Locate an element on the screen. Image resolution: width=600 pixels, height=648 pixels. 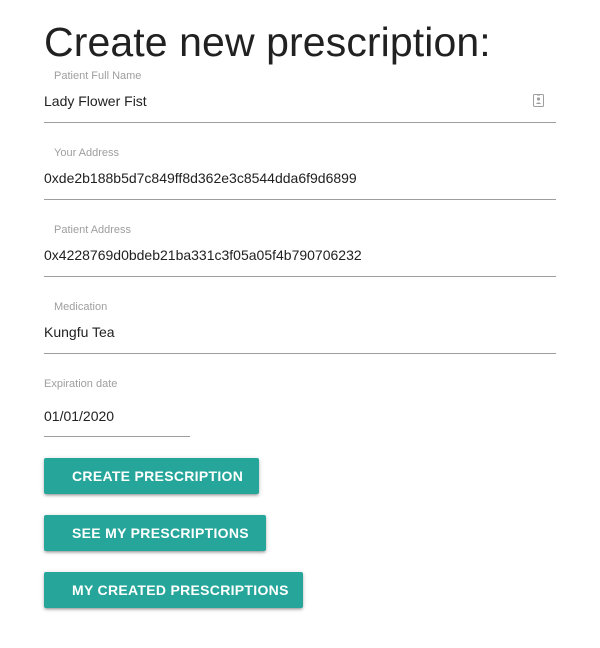
patient-name-input: Lady Flower Fist is located at coordinates (95, 101).